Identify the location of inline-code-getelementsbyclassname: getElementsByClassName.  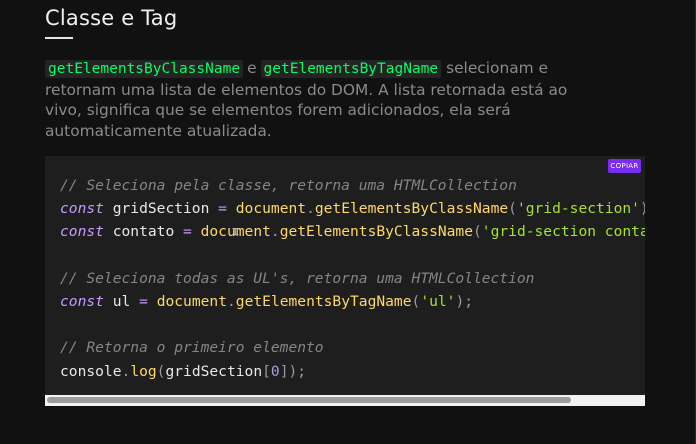
(144, 69).